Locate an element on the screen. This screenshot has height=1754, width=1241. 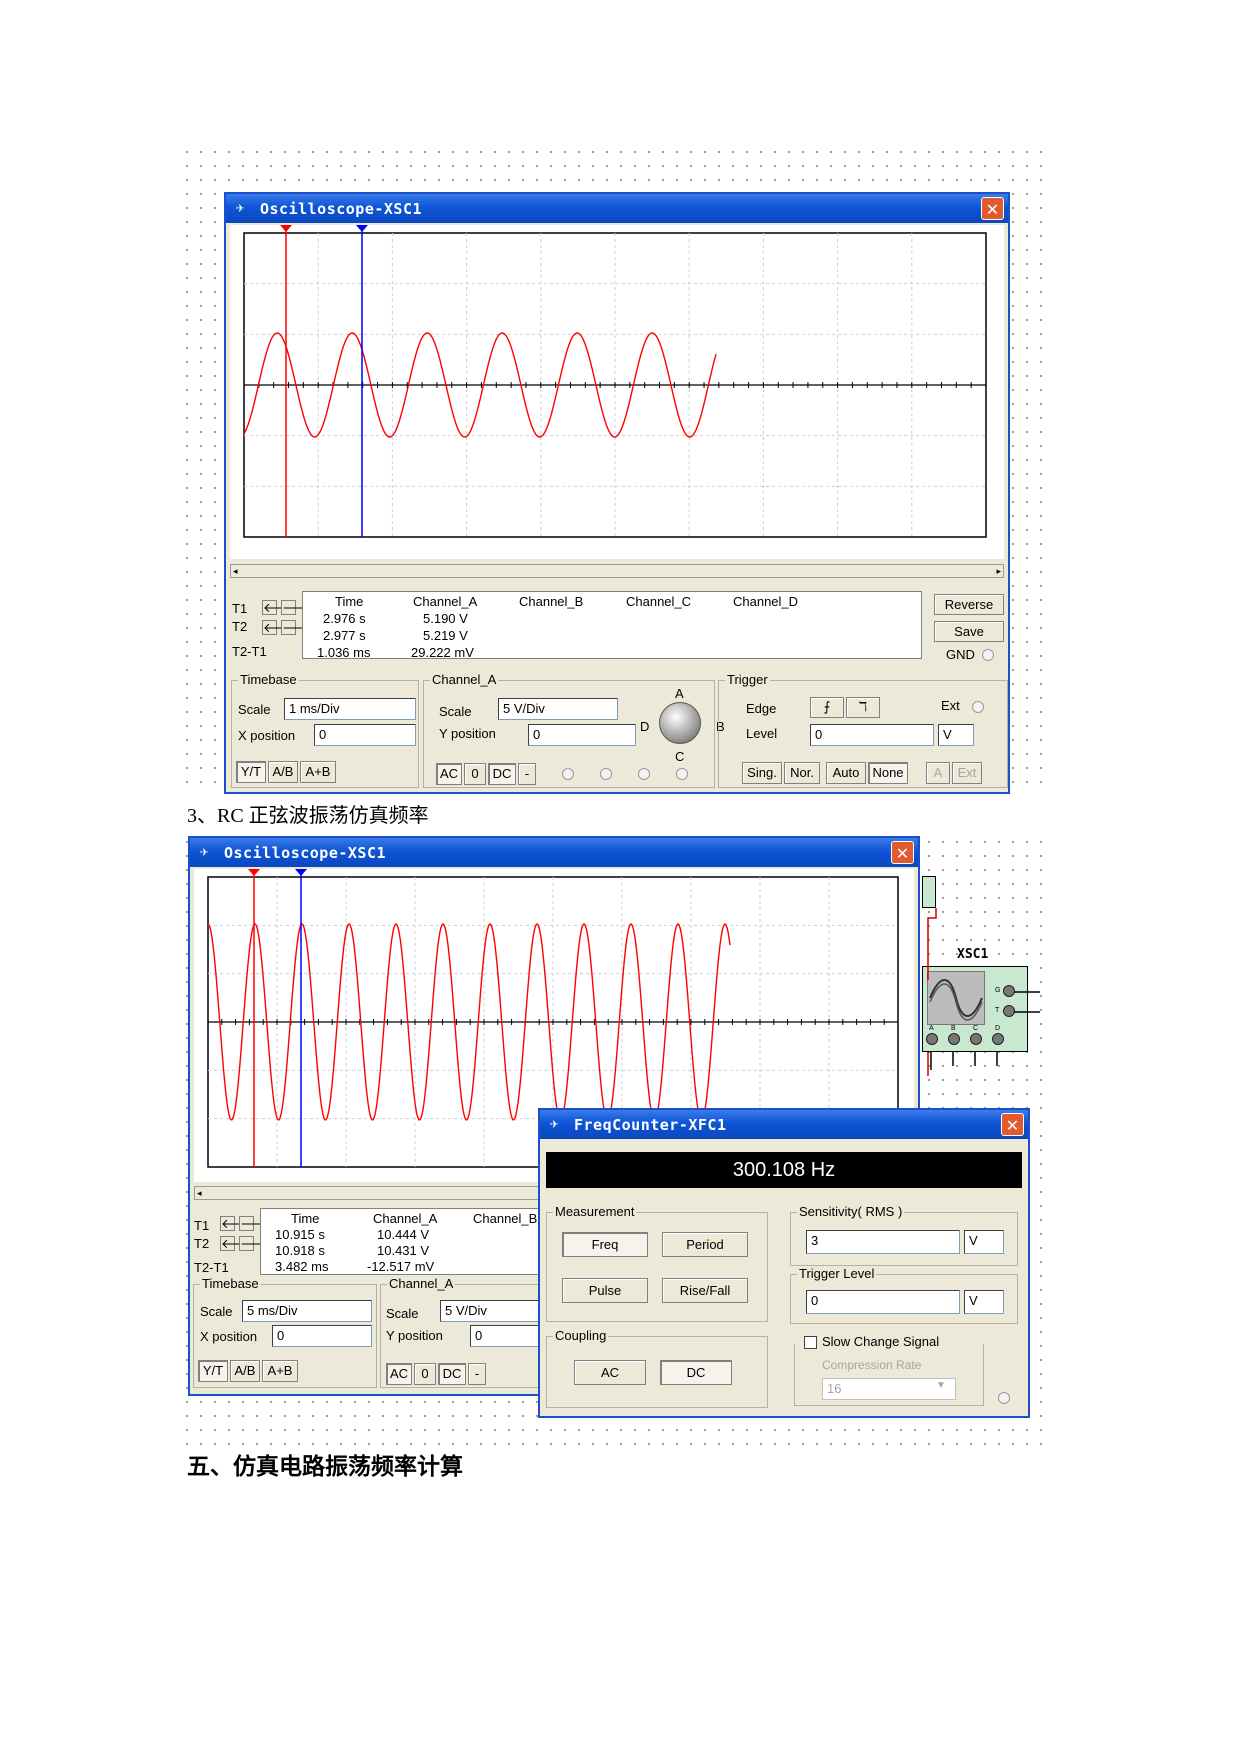
t2t1-time: 3.482 ms is located at coordinates (302, 1266).